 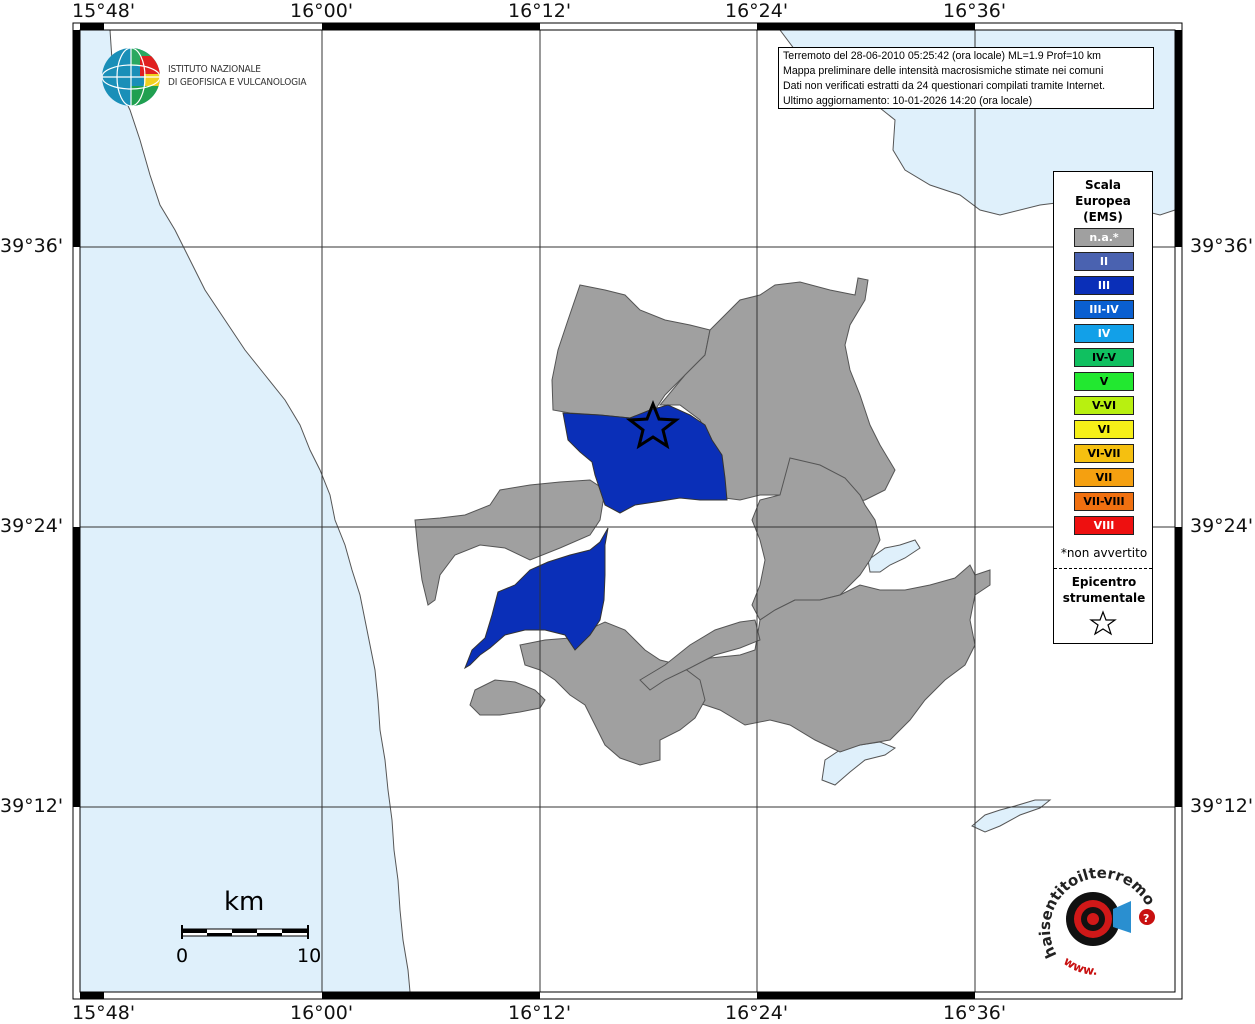 I want to click on legend-item-ii: II, so click(x=1104, y=261).